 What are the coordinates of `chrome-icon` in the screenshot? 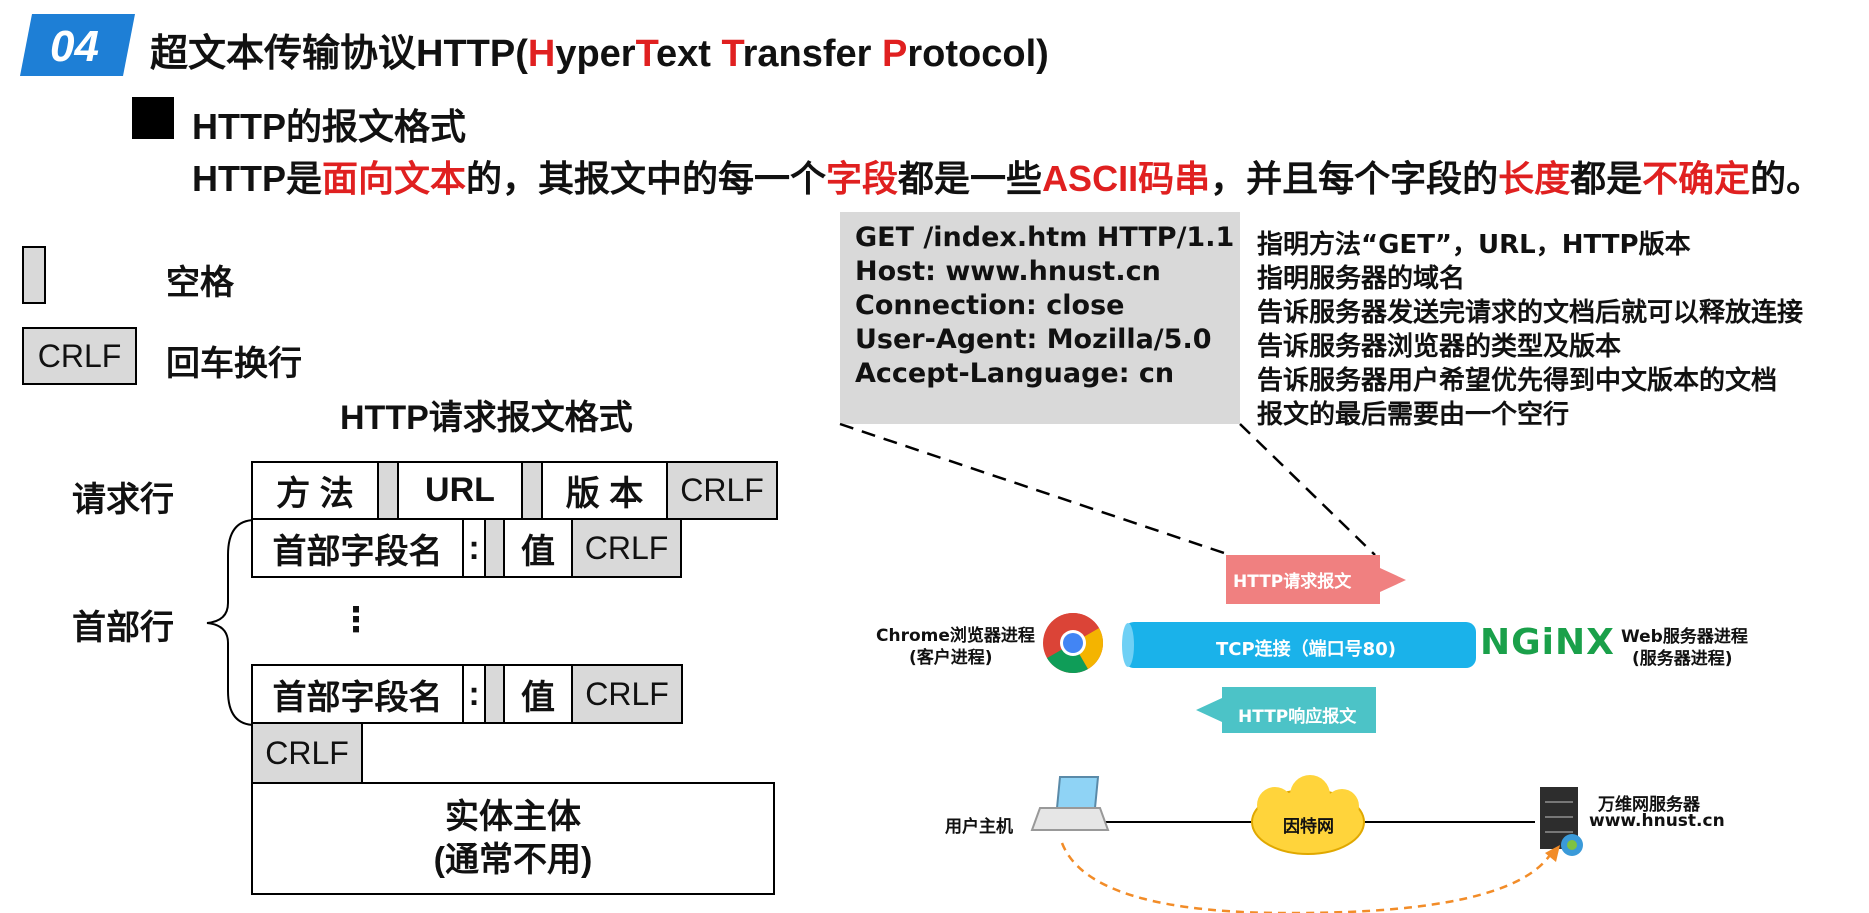 It's located at (1073, 643).